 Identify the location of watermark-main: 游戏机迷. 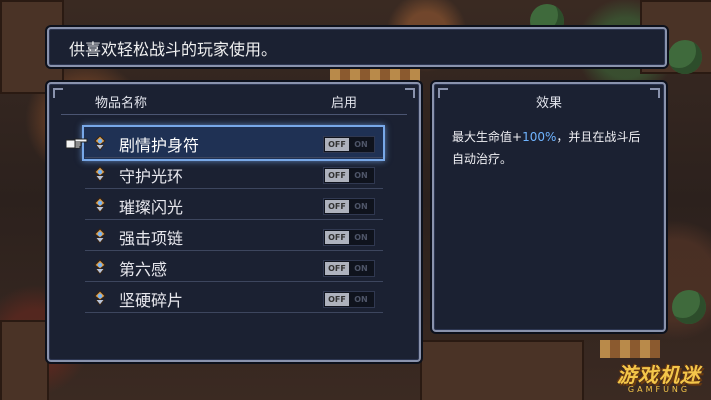
(659, 375).